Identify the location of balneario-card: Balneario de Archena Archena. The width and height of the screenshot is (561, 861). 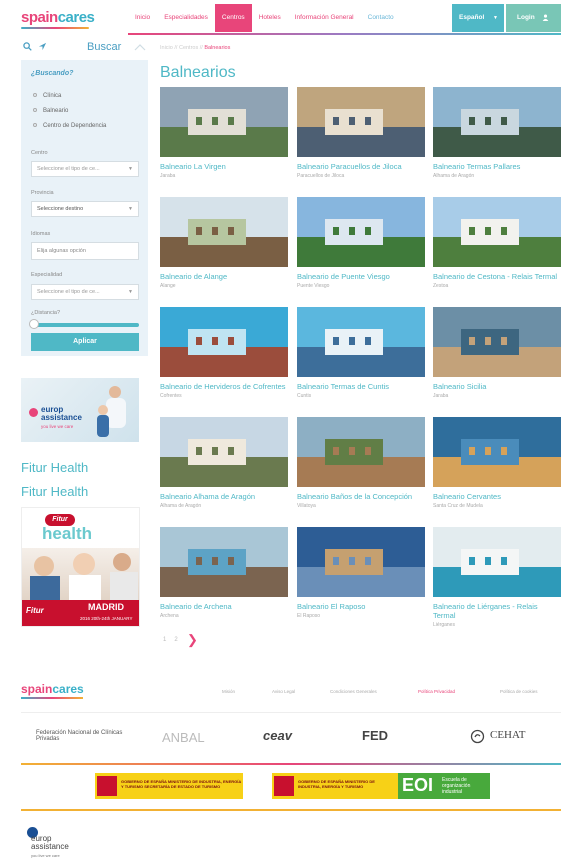
(224, 573).